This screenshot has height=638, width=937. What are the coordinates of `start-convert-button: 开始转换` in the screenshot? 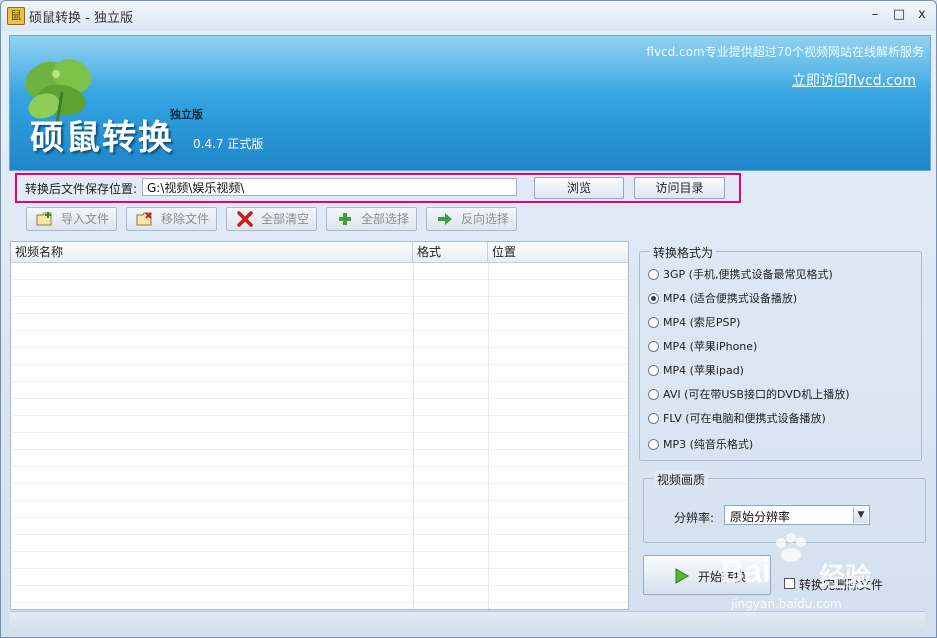 It's located at (707, 575).